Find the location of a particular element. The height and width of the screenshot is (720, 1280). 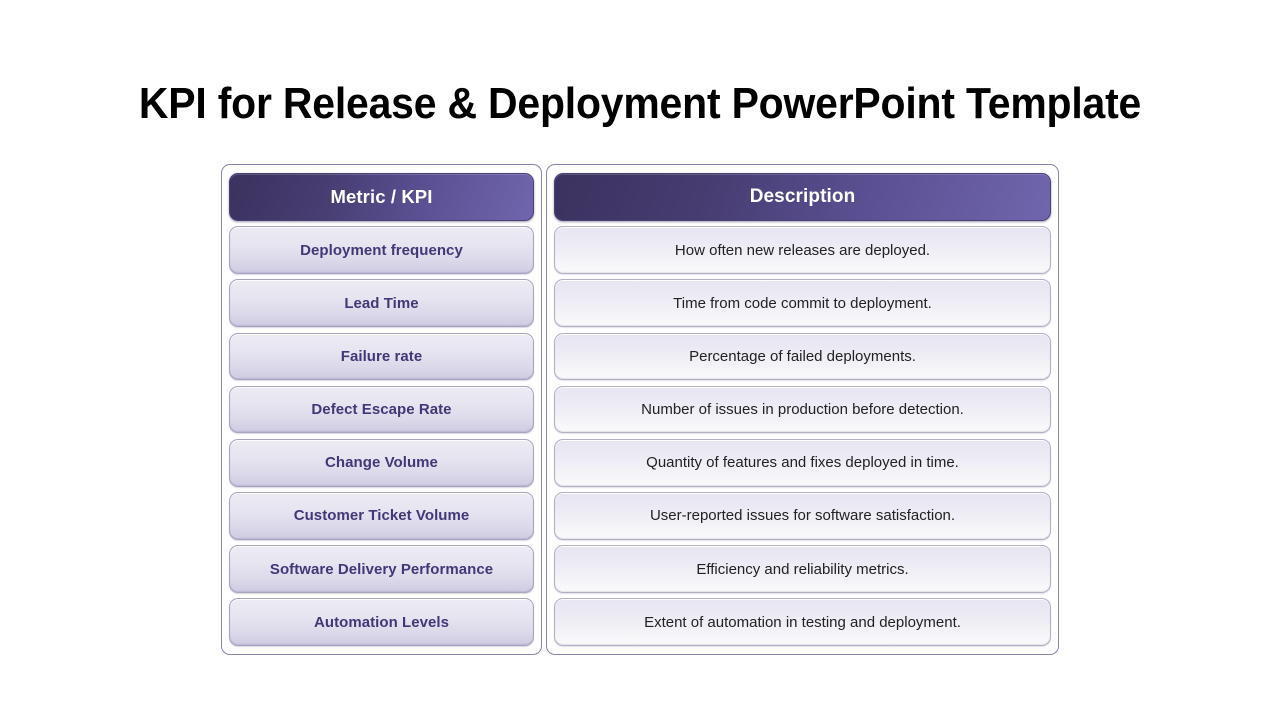

column-header-description-label: Description is located at coordinates (802, 196).